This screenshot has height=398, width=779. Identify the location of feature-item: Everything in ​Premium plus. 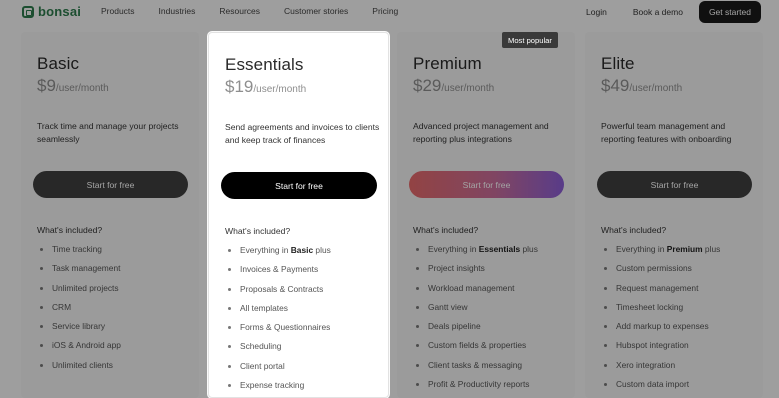
(660, 253).